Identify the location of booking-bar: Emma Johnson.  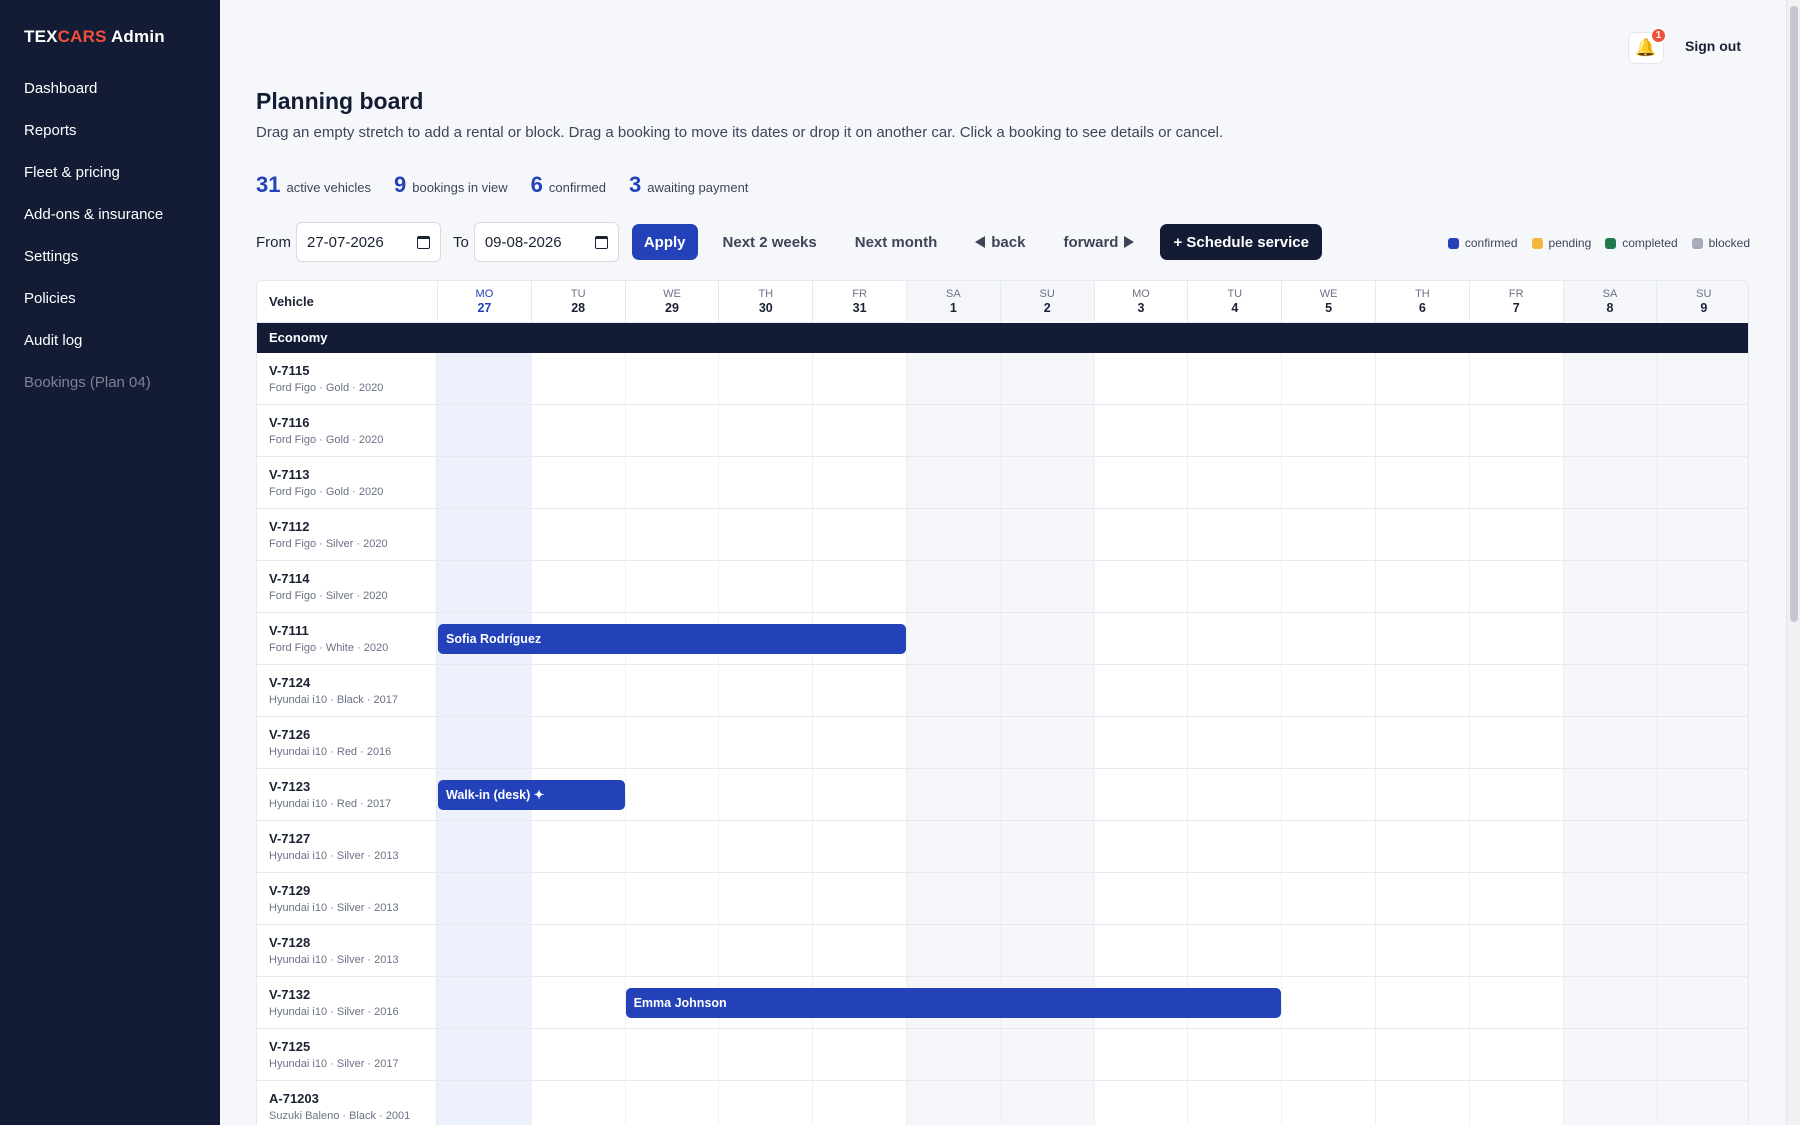
(953, 1003).